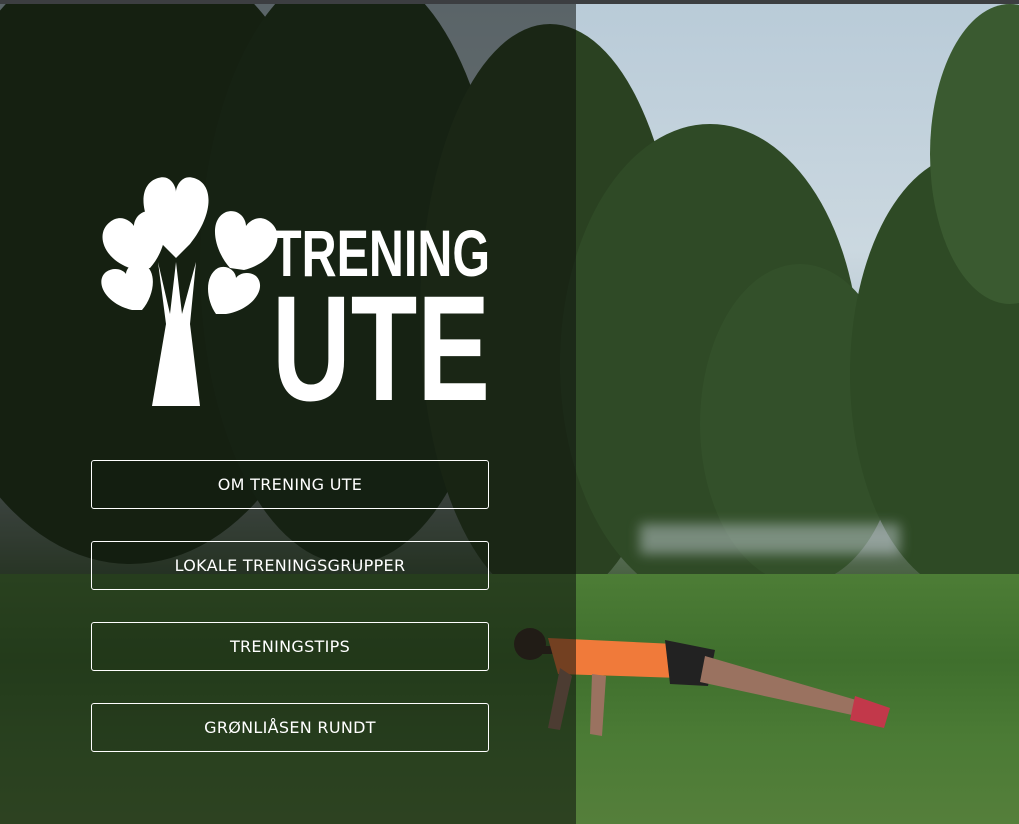 The height and width of the screenshot is (824, 1019). I want to click on about-button: OM TRENING UTE, so click(290, 484).